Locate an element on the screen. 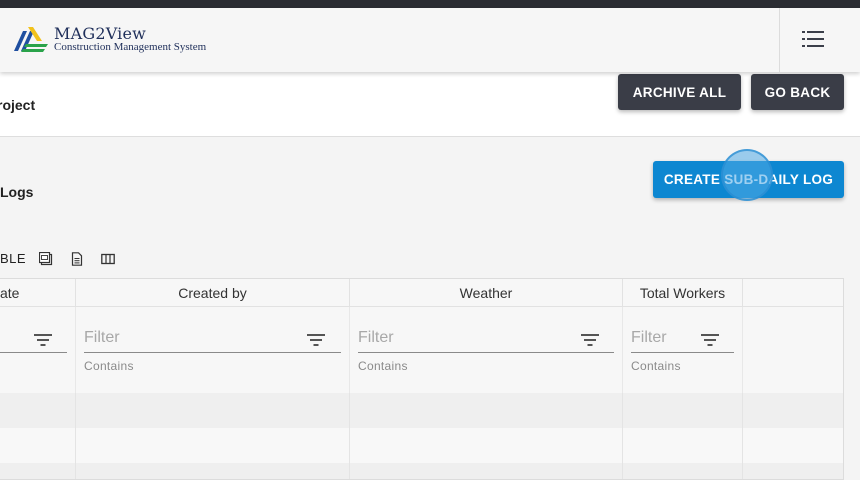 This screenshot has height=480, width=860. columns-icon is located at coordinates (108, 259).